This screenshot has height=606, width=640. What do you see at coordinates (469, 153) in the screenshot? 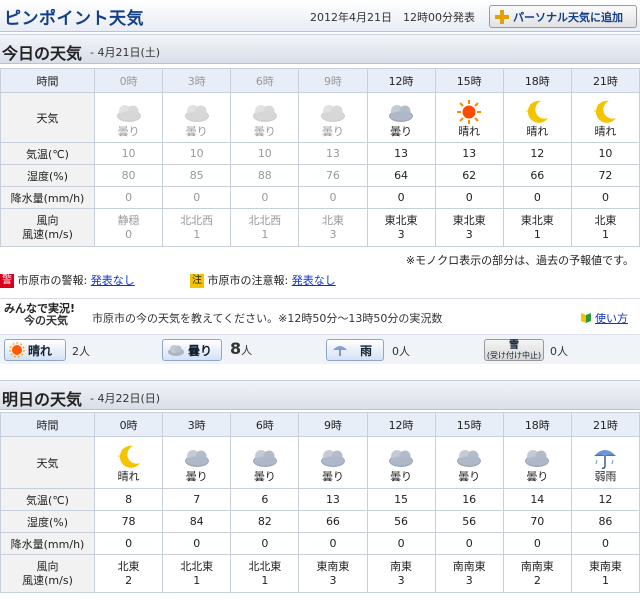
I see `temp-cell: 13` at bounding box center [469, 153].